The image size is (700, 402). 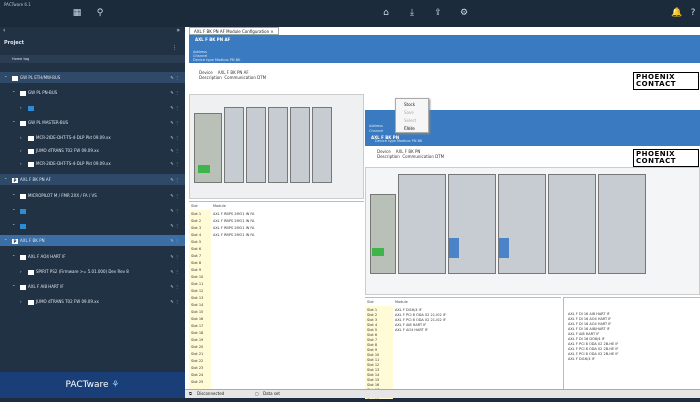 What do you see at coordinates (197, 312) in the screenshot?
I see `slot-cell: Slot 15` at bounding box center [197, 312].